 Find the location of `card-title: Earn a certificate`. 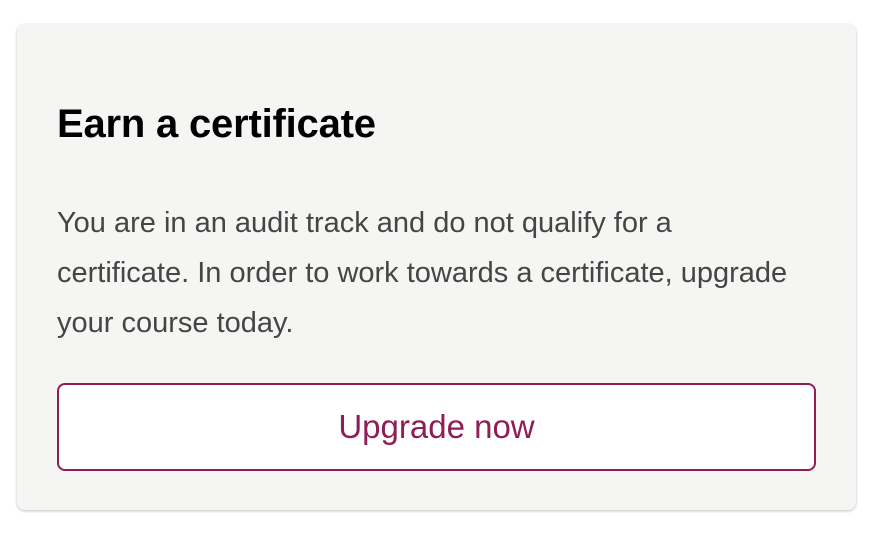

card-title: Earn a certificate is located at coordinates (216, 124).